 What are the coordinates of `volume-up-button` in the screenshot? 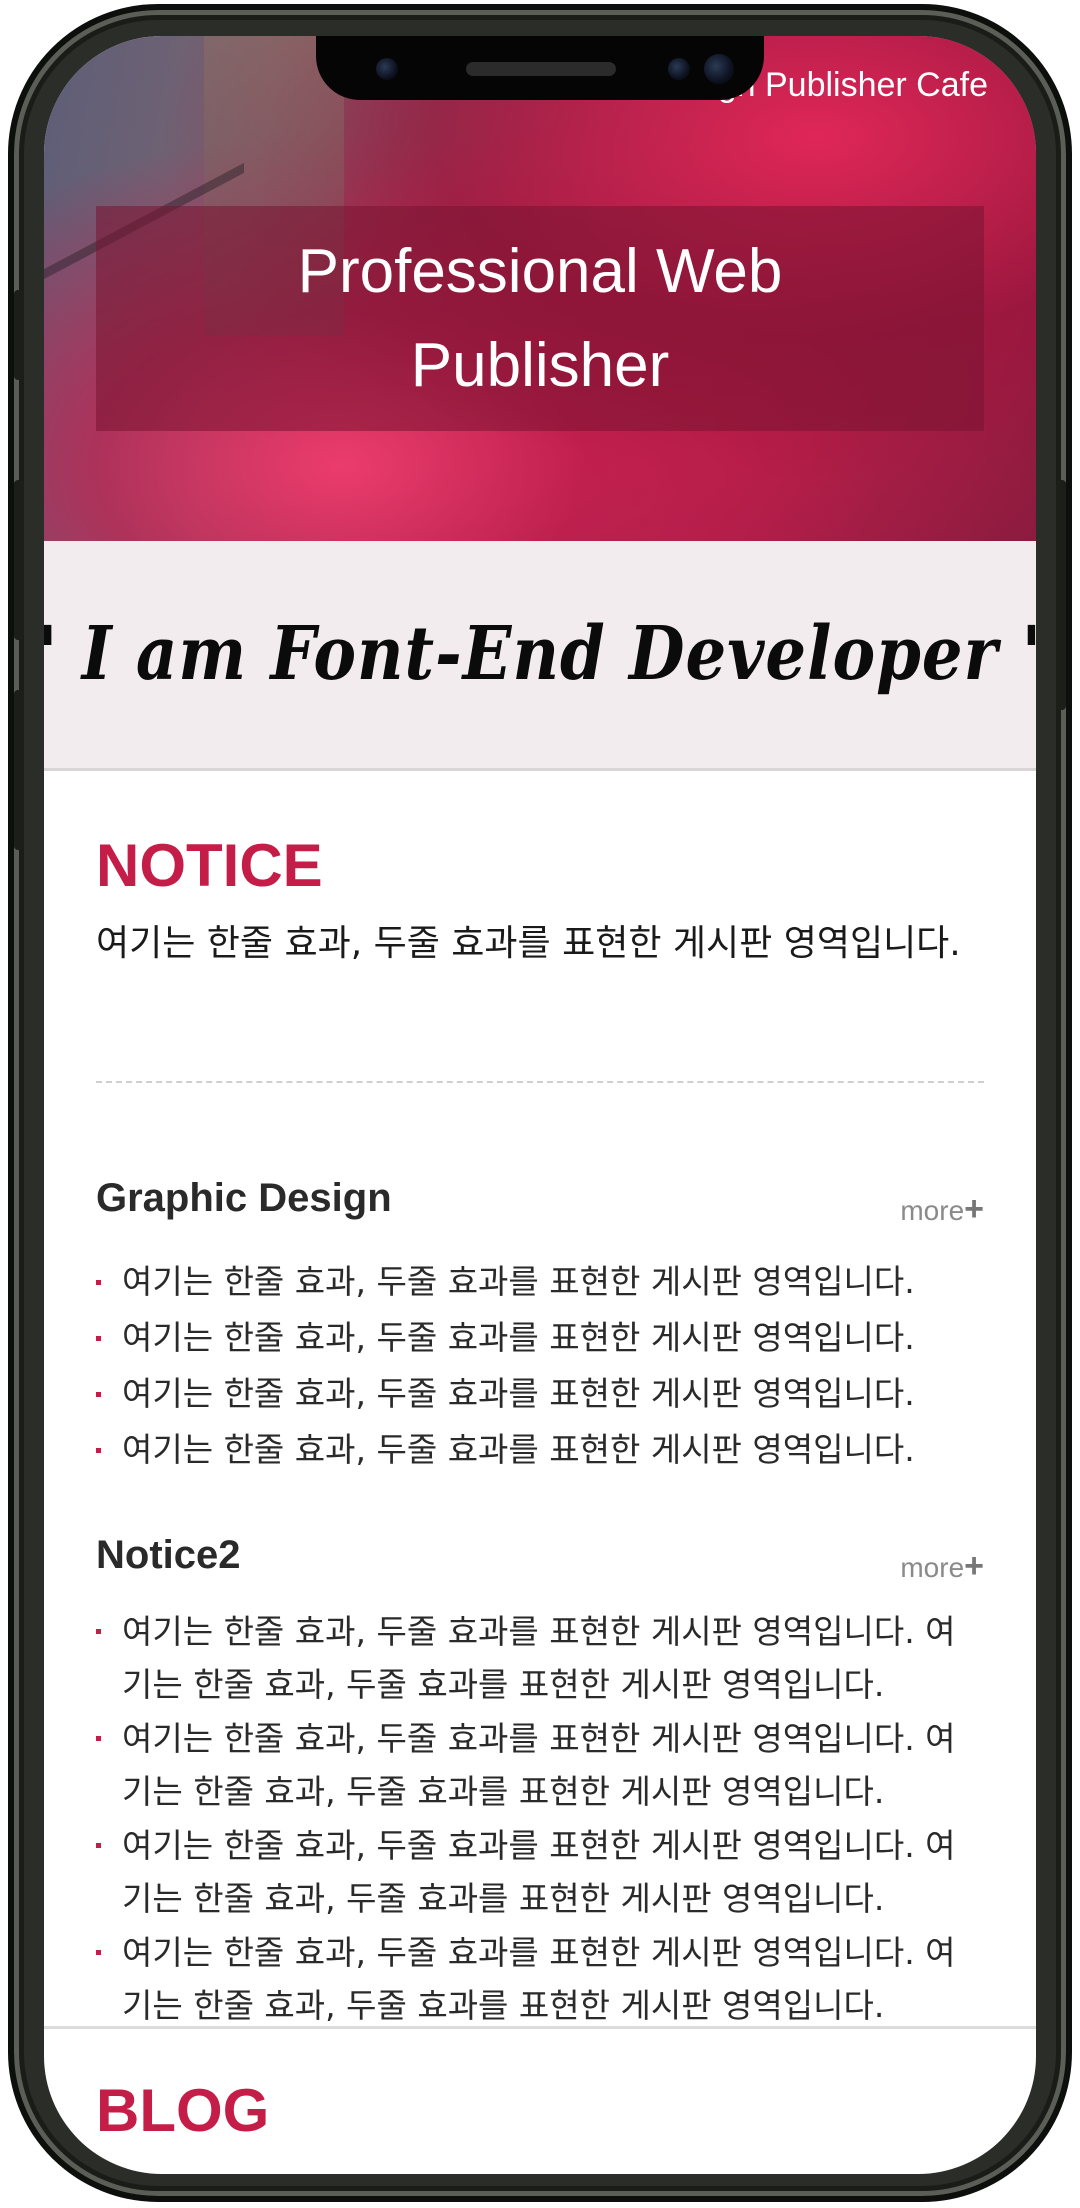 It's located at (19, 560).